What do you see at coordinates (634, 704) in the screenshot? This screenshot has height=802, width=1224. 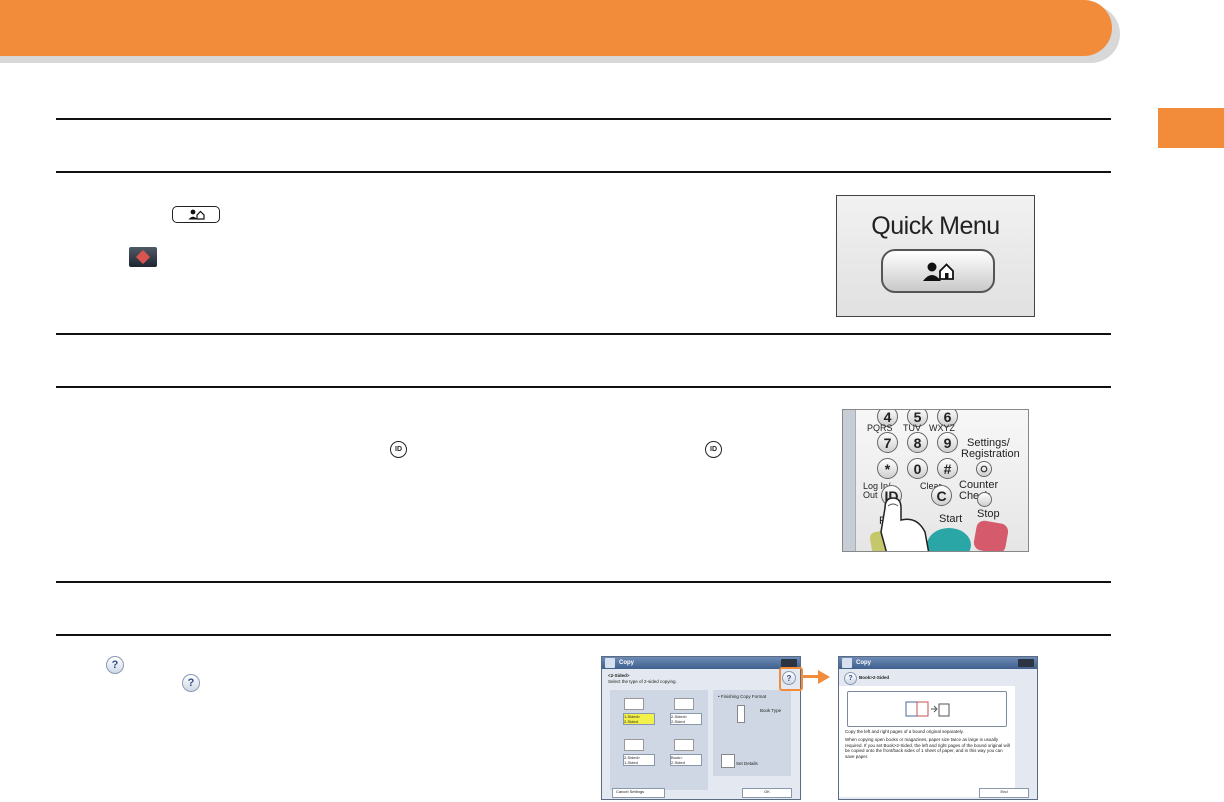 I see `1-to-2-diagram-icon` at bounding box center [634, 704].